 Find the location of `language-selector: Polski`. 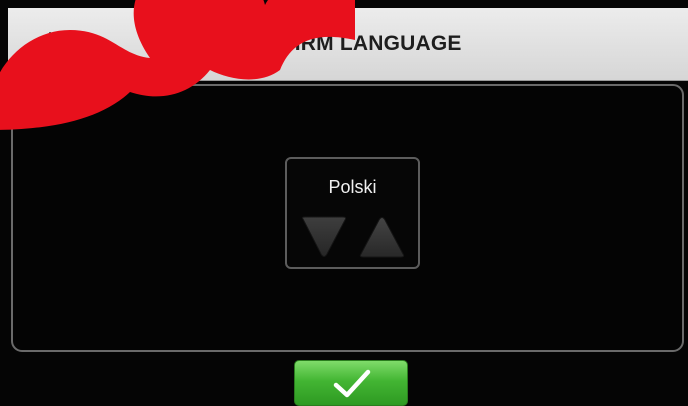

language-selector: Polski is located at coordinates (352, 213).